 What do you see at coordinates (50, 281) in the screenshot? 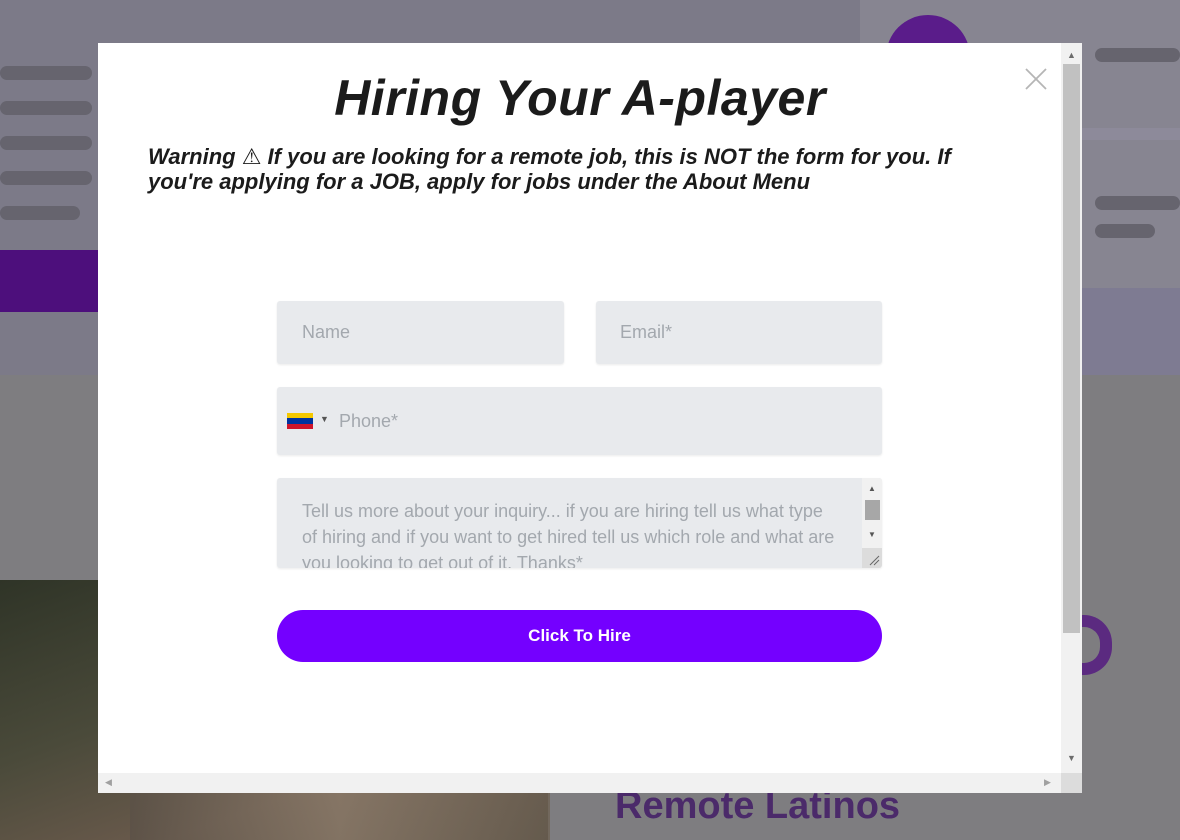
I see `bg-button` at bounding box center [50, 281].